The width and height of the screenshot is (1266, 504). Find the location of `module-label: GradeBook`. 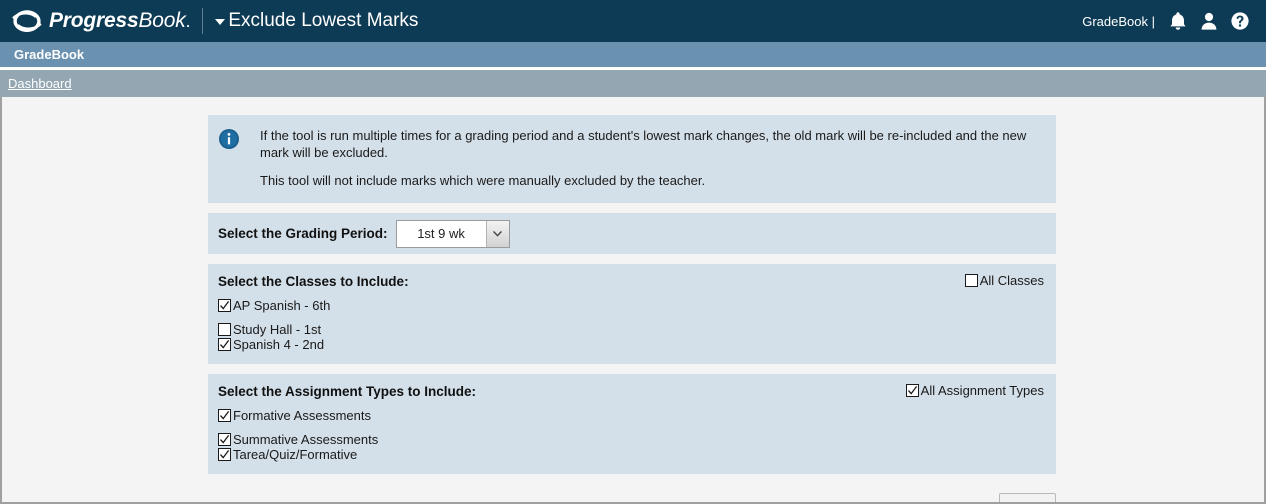

module-label: GradeBook is located at coordinates (49, 54).